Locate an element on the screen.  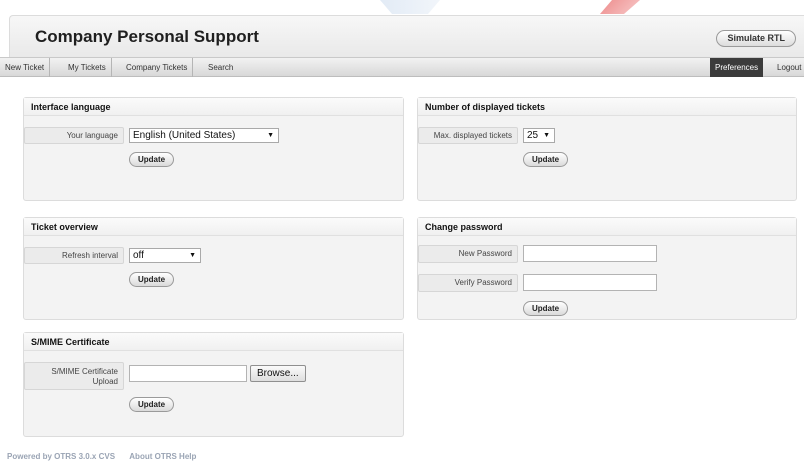
panel-title: Number of displayed tickets is located at coordinates (607, 107).